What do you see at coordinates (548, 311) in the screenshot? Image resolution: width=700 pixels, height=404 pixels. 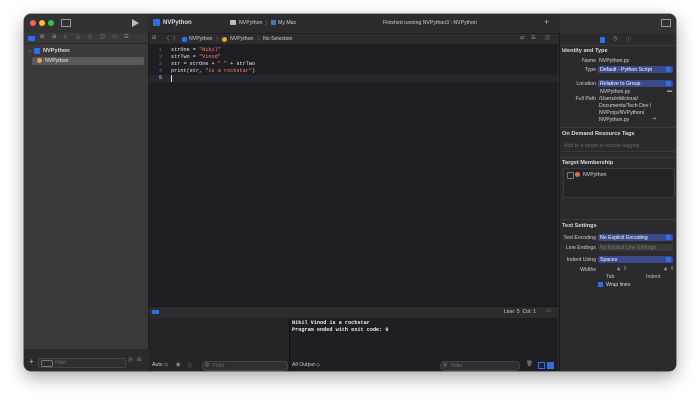 I see `minimap-toggle-icon: ▭` at bounding box center [548, 311].